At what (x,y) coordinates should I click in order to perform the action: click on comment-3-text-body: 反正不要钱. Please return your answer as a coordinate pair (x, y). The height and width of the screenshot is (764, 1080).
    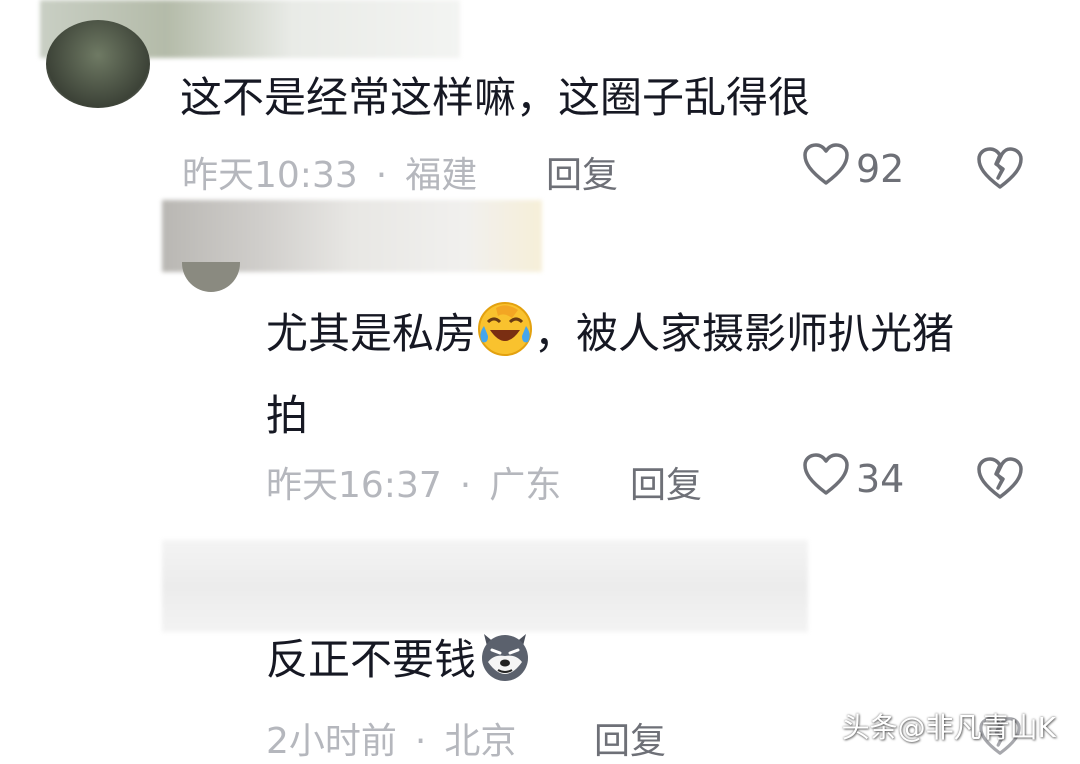
    Looking at the image, I should click on (371, 659).